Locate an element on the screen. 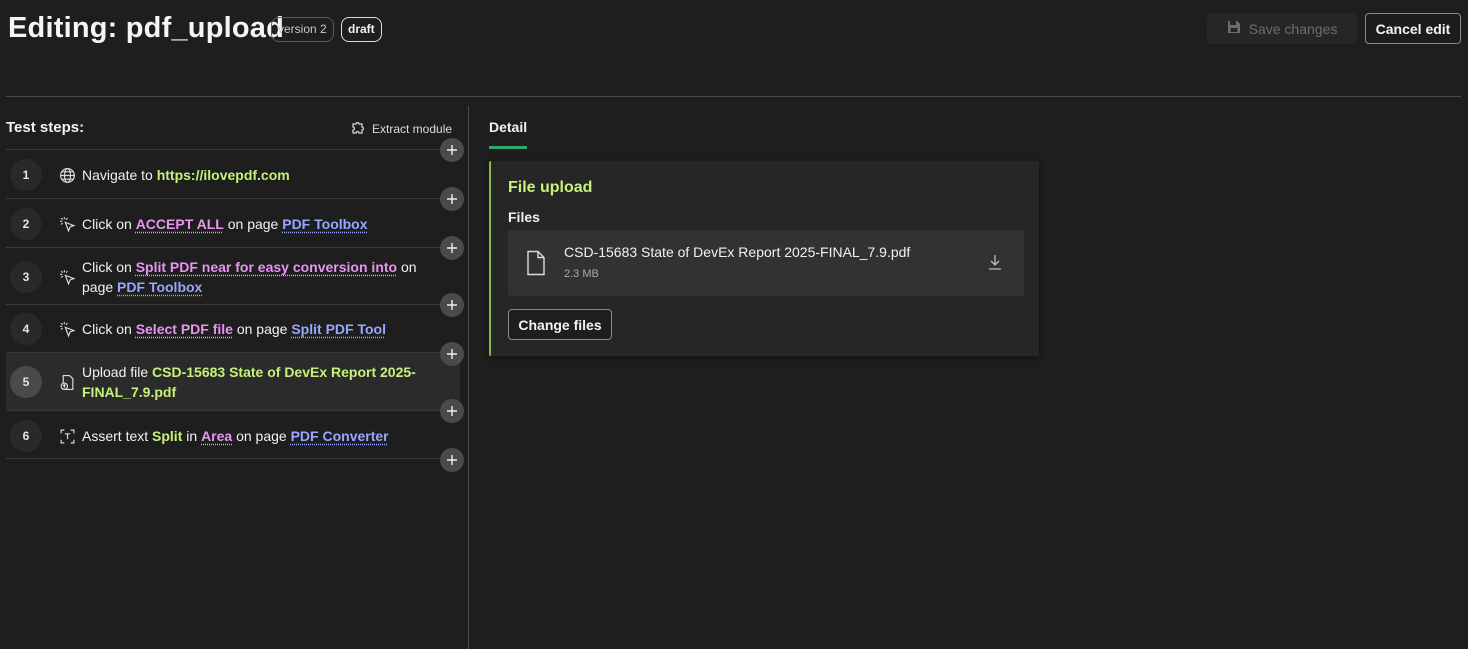 Image resolution: width=1468 pixels, height=649 pixels. tab-active-indicator is located at coordinates (508, 147).